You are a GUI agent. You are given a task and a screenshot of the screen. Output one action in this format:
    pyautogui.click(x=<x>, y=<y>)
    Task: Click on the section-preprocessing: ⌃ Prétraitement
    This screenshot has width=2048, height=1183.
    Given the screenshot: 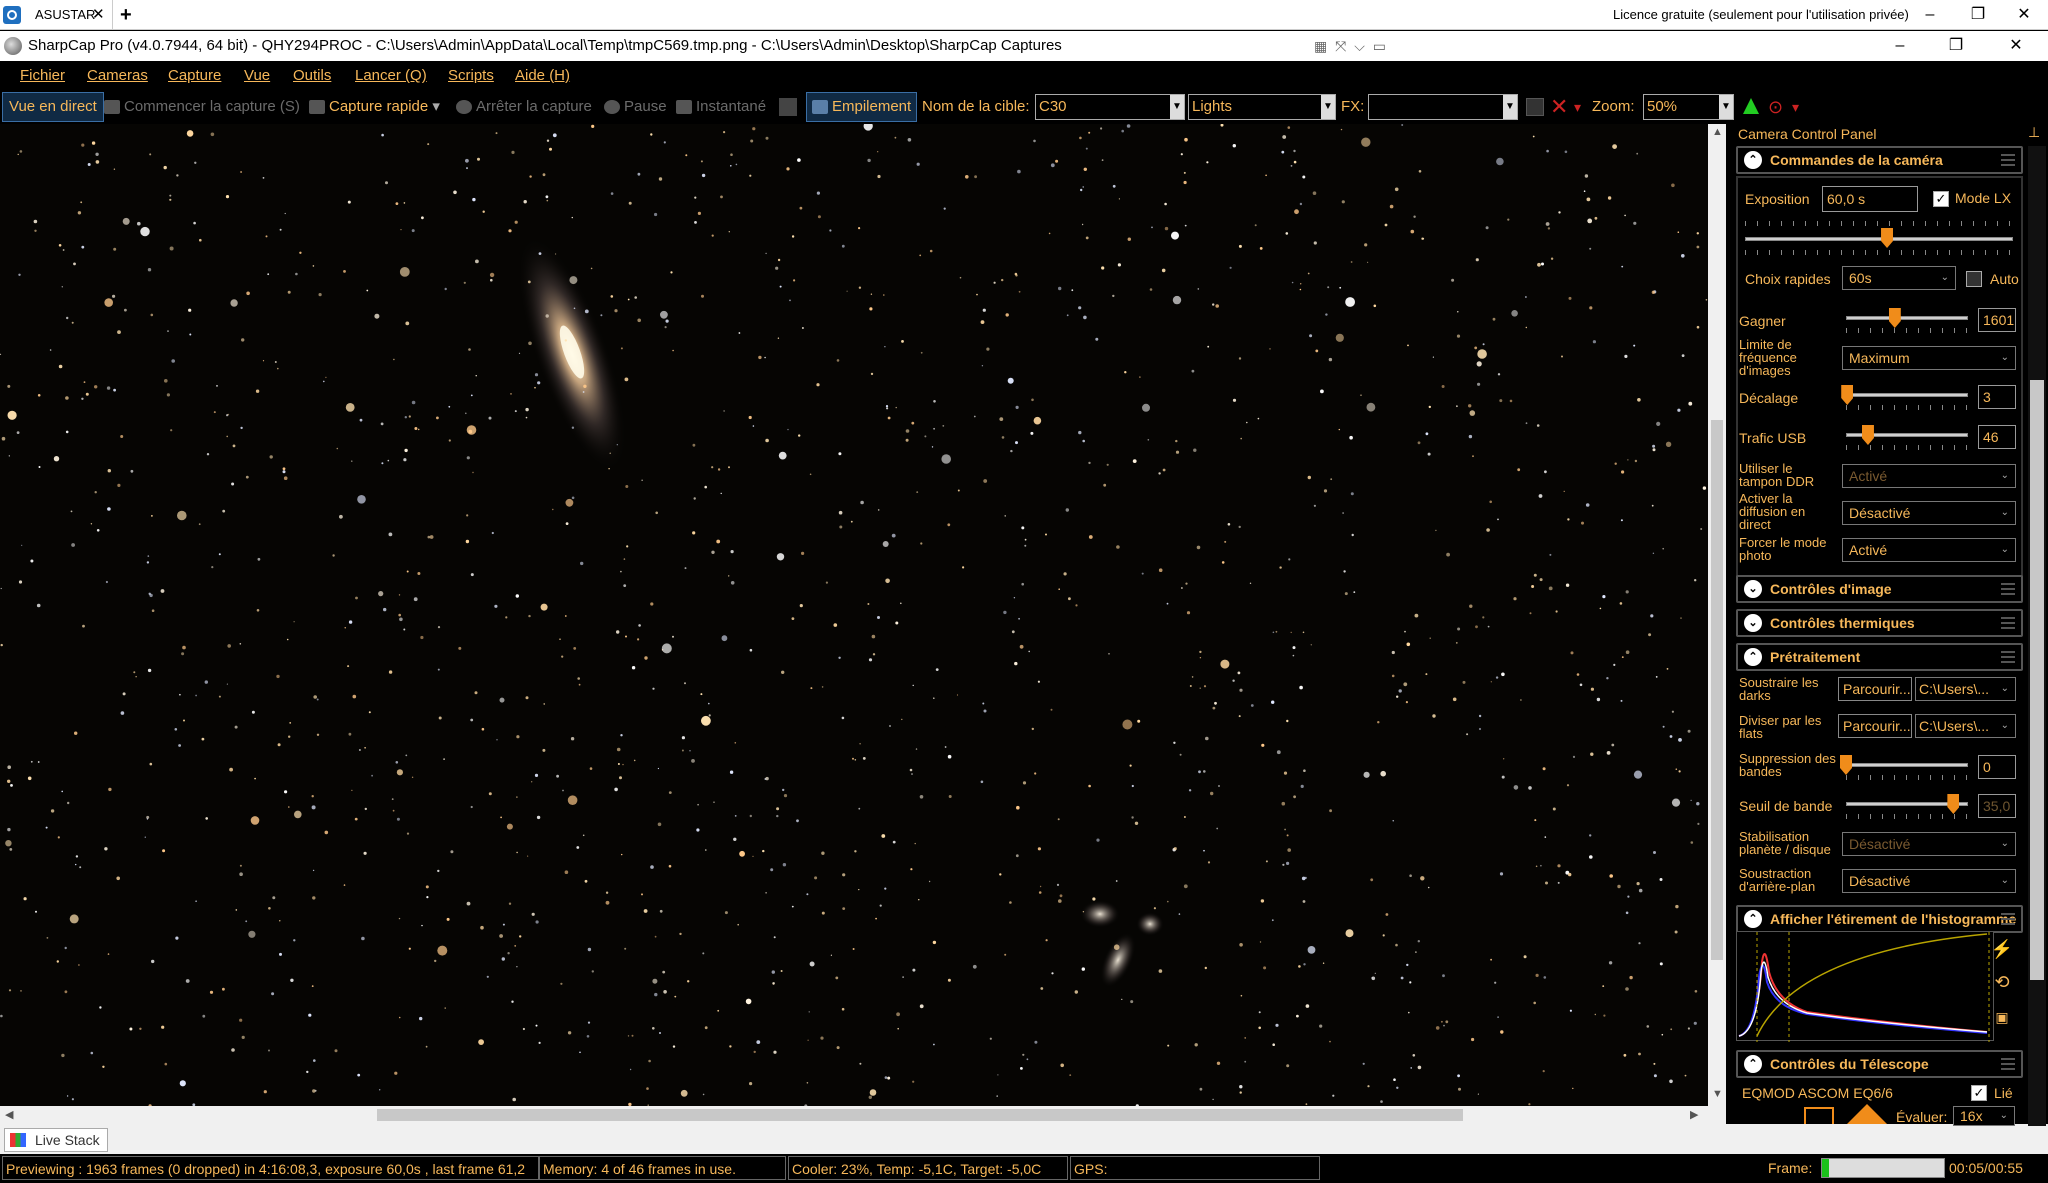 What is the action you would take?
    pyautogui.click(x=1879, y=657)
    